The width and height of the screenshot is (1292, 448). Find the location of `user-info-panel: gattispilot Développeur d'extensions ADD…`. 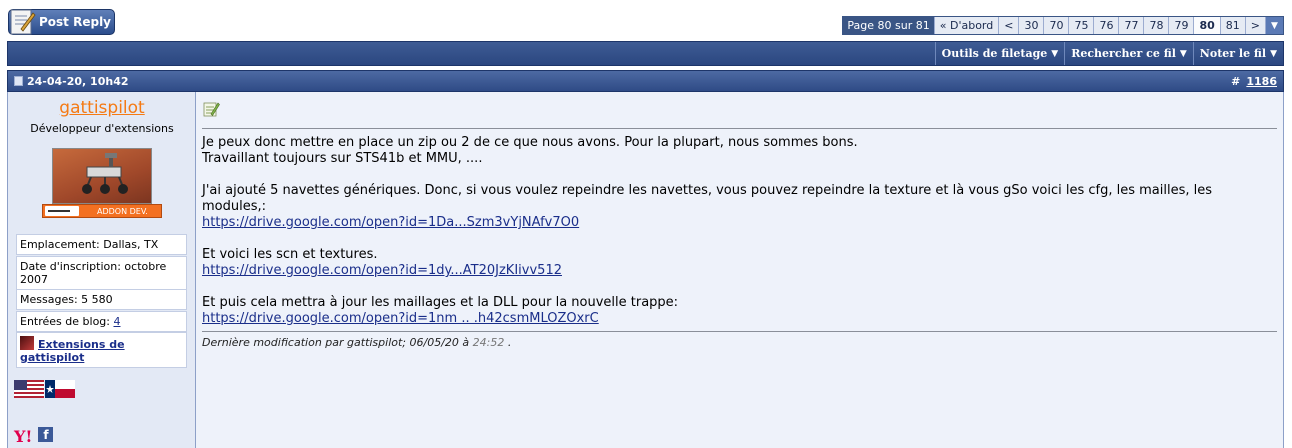

user-info-panel: gattispilot Développeur d'extensions ADD… is located at coordinates (102, 270).